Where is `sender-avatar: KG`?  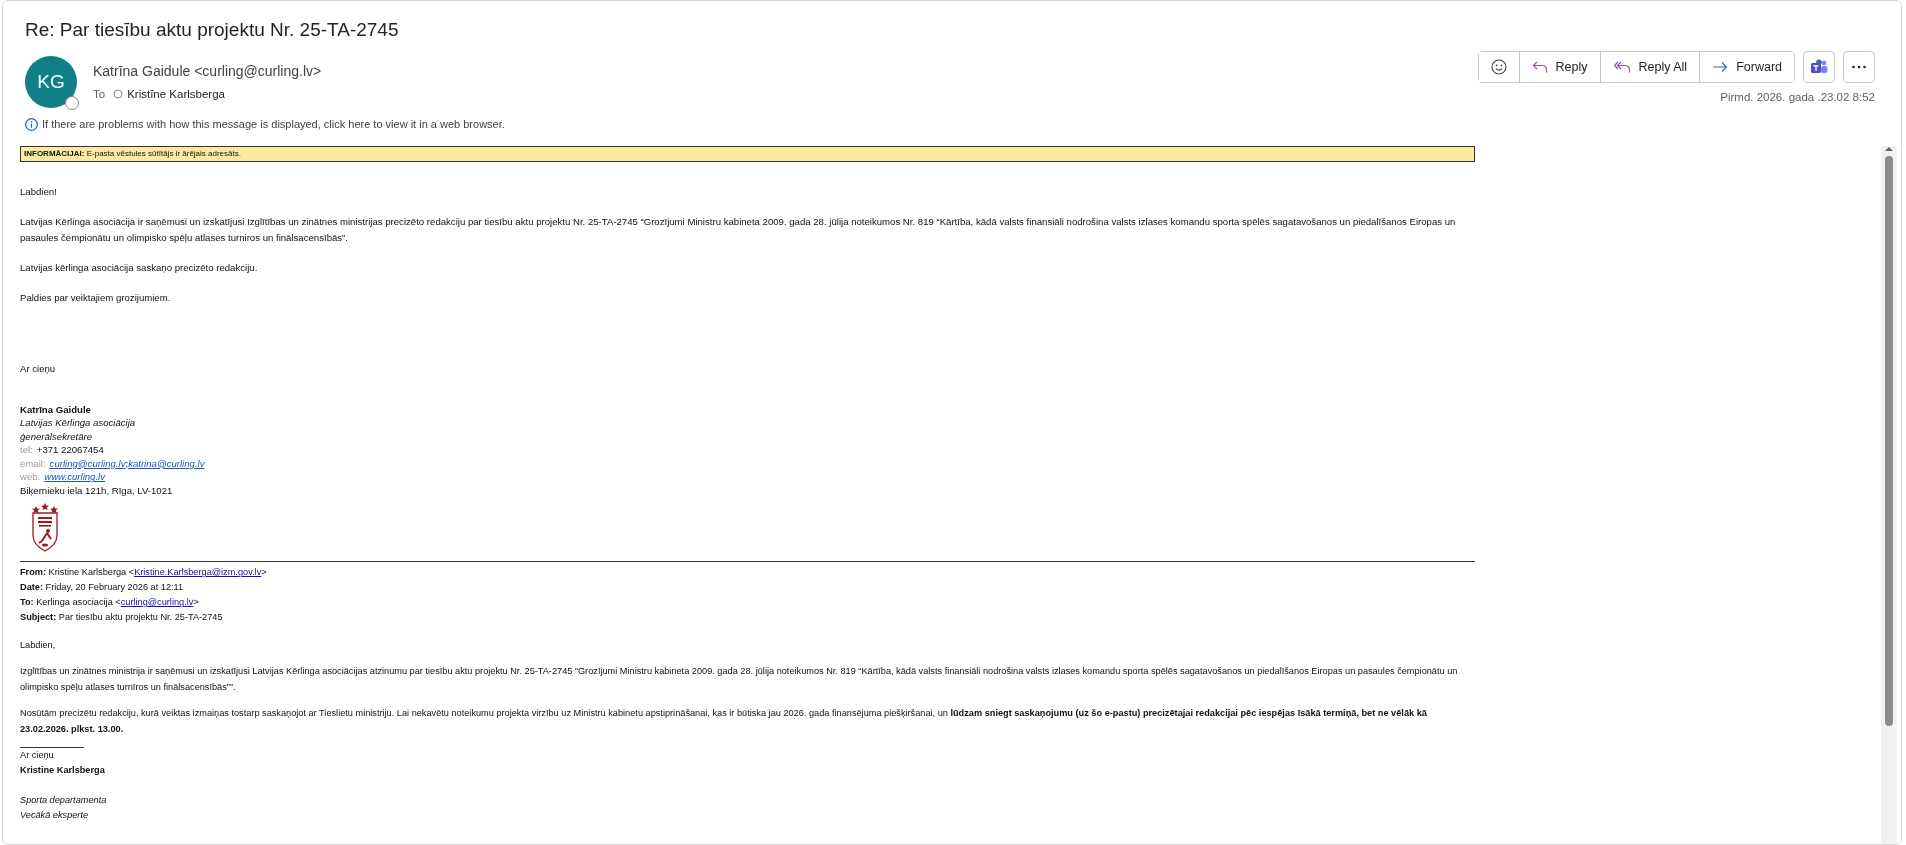 sender-avatar: KG is located at coordinates (51, 81).